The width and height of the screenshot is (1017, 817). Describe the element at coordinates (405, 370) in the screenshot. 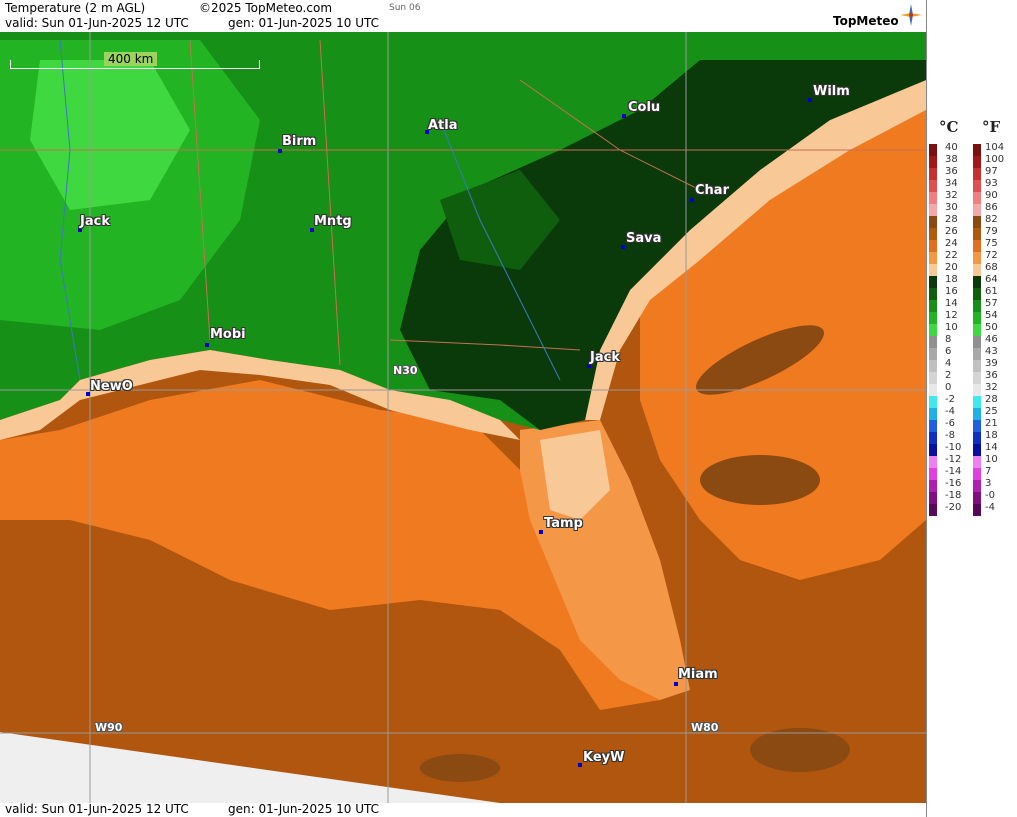

I see `lat-n30-label: N30` at that location.